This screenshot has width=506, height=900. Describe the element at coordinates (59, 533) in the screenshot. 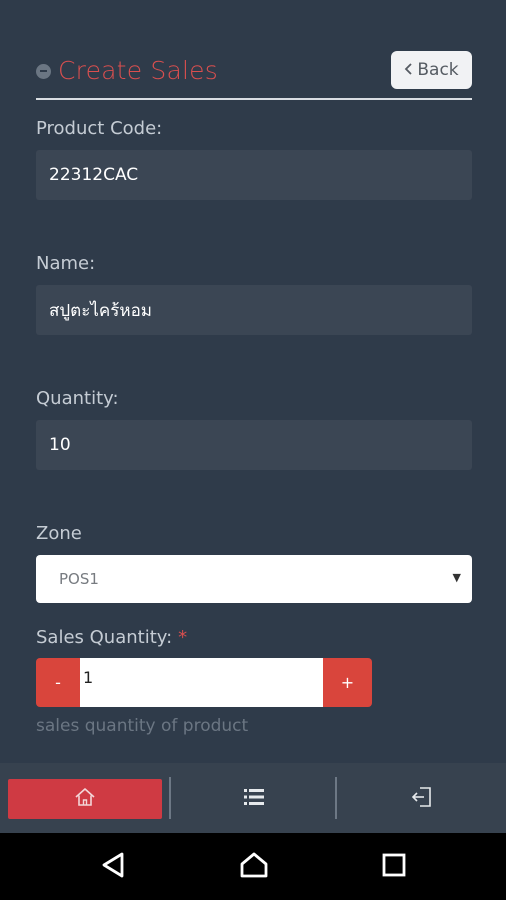

I see `zone-label: Zone` at that location.